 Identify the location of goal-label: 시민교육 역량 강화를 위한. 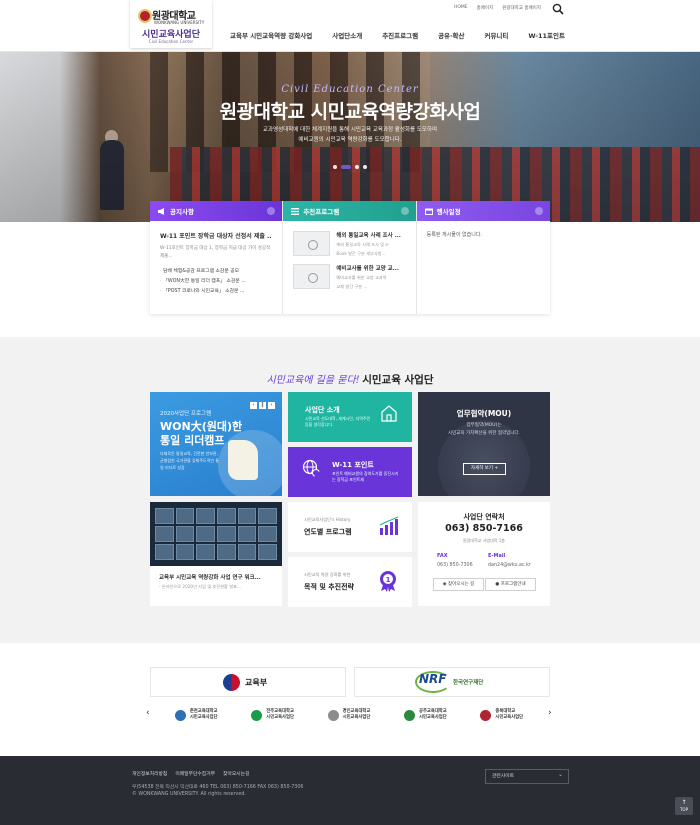
(327, 574).